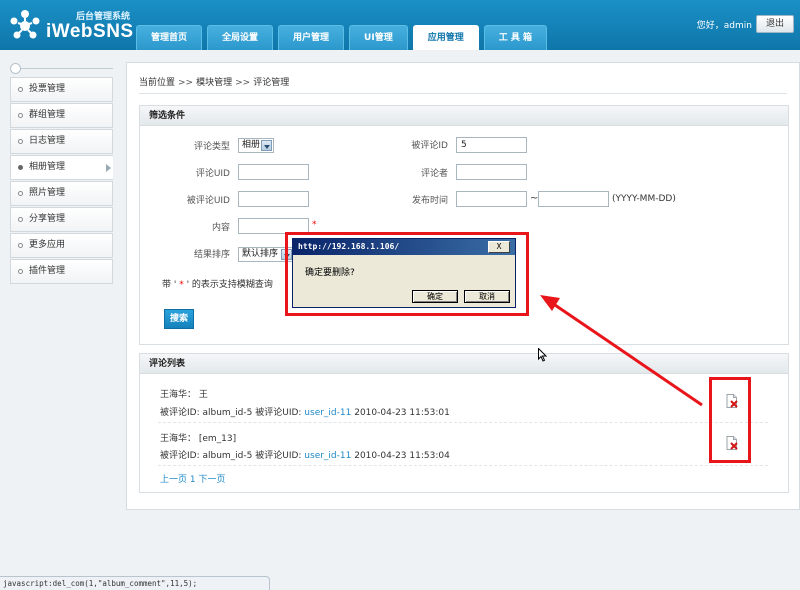 The height and width of the screenshot is (590, 800). What do you see at coordinates (211, 147) in the screenshot?
I see `comment-type-label: 评论类型` at bounding box center [211, 147].